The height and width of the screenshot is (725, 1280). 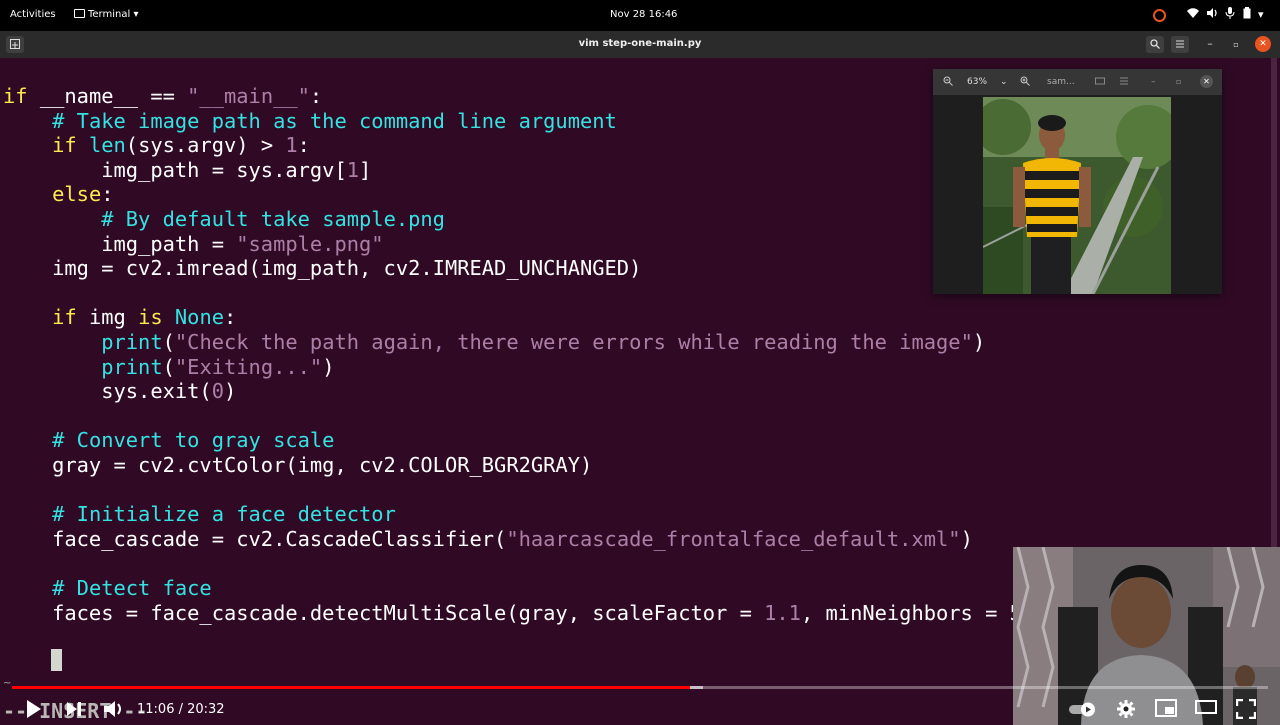 What do you see at coordinates (181, 709) in the screenshot?
I see `time-display: 11:06 / 20:32` at bounding box center [181, 709].